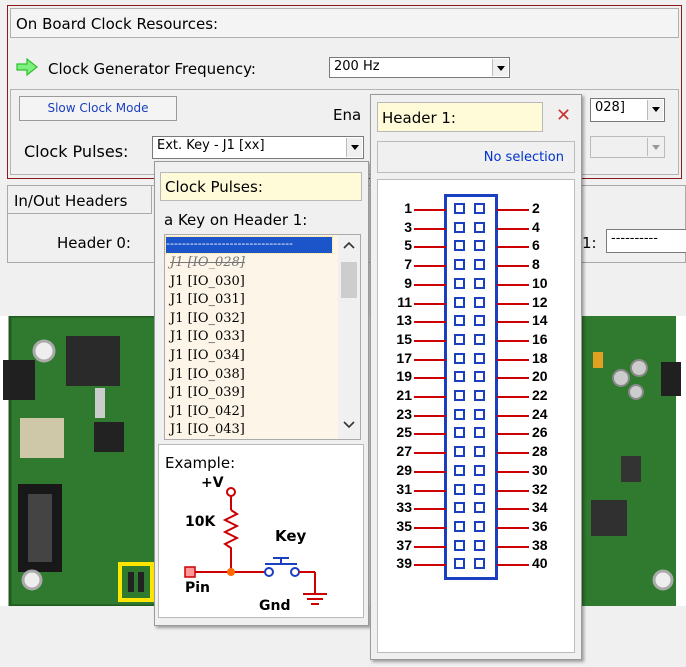  What do you see at coordinates (349, 280) in the screenshot?
I see `scrollbar-thumb` at bounding box center [349, 280].